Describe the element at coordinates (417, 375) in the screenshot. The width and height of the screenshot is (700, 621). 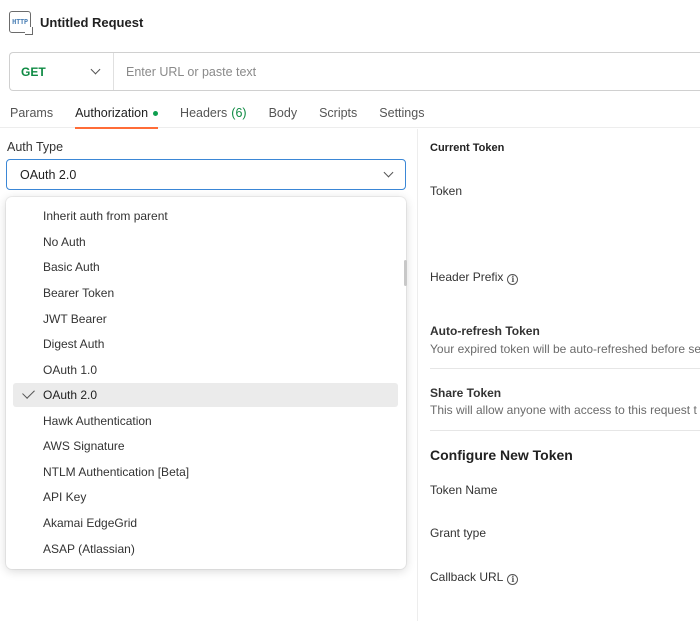
I see `pane-divider` at that location.